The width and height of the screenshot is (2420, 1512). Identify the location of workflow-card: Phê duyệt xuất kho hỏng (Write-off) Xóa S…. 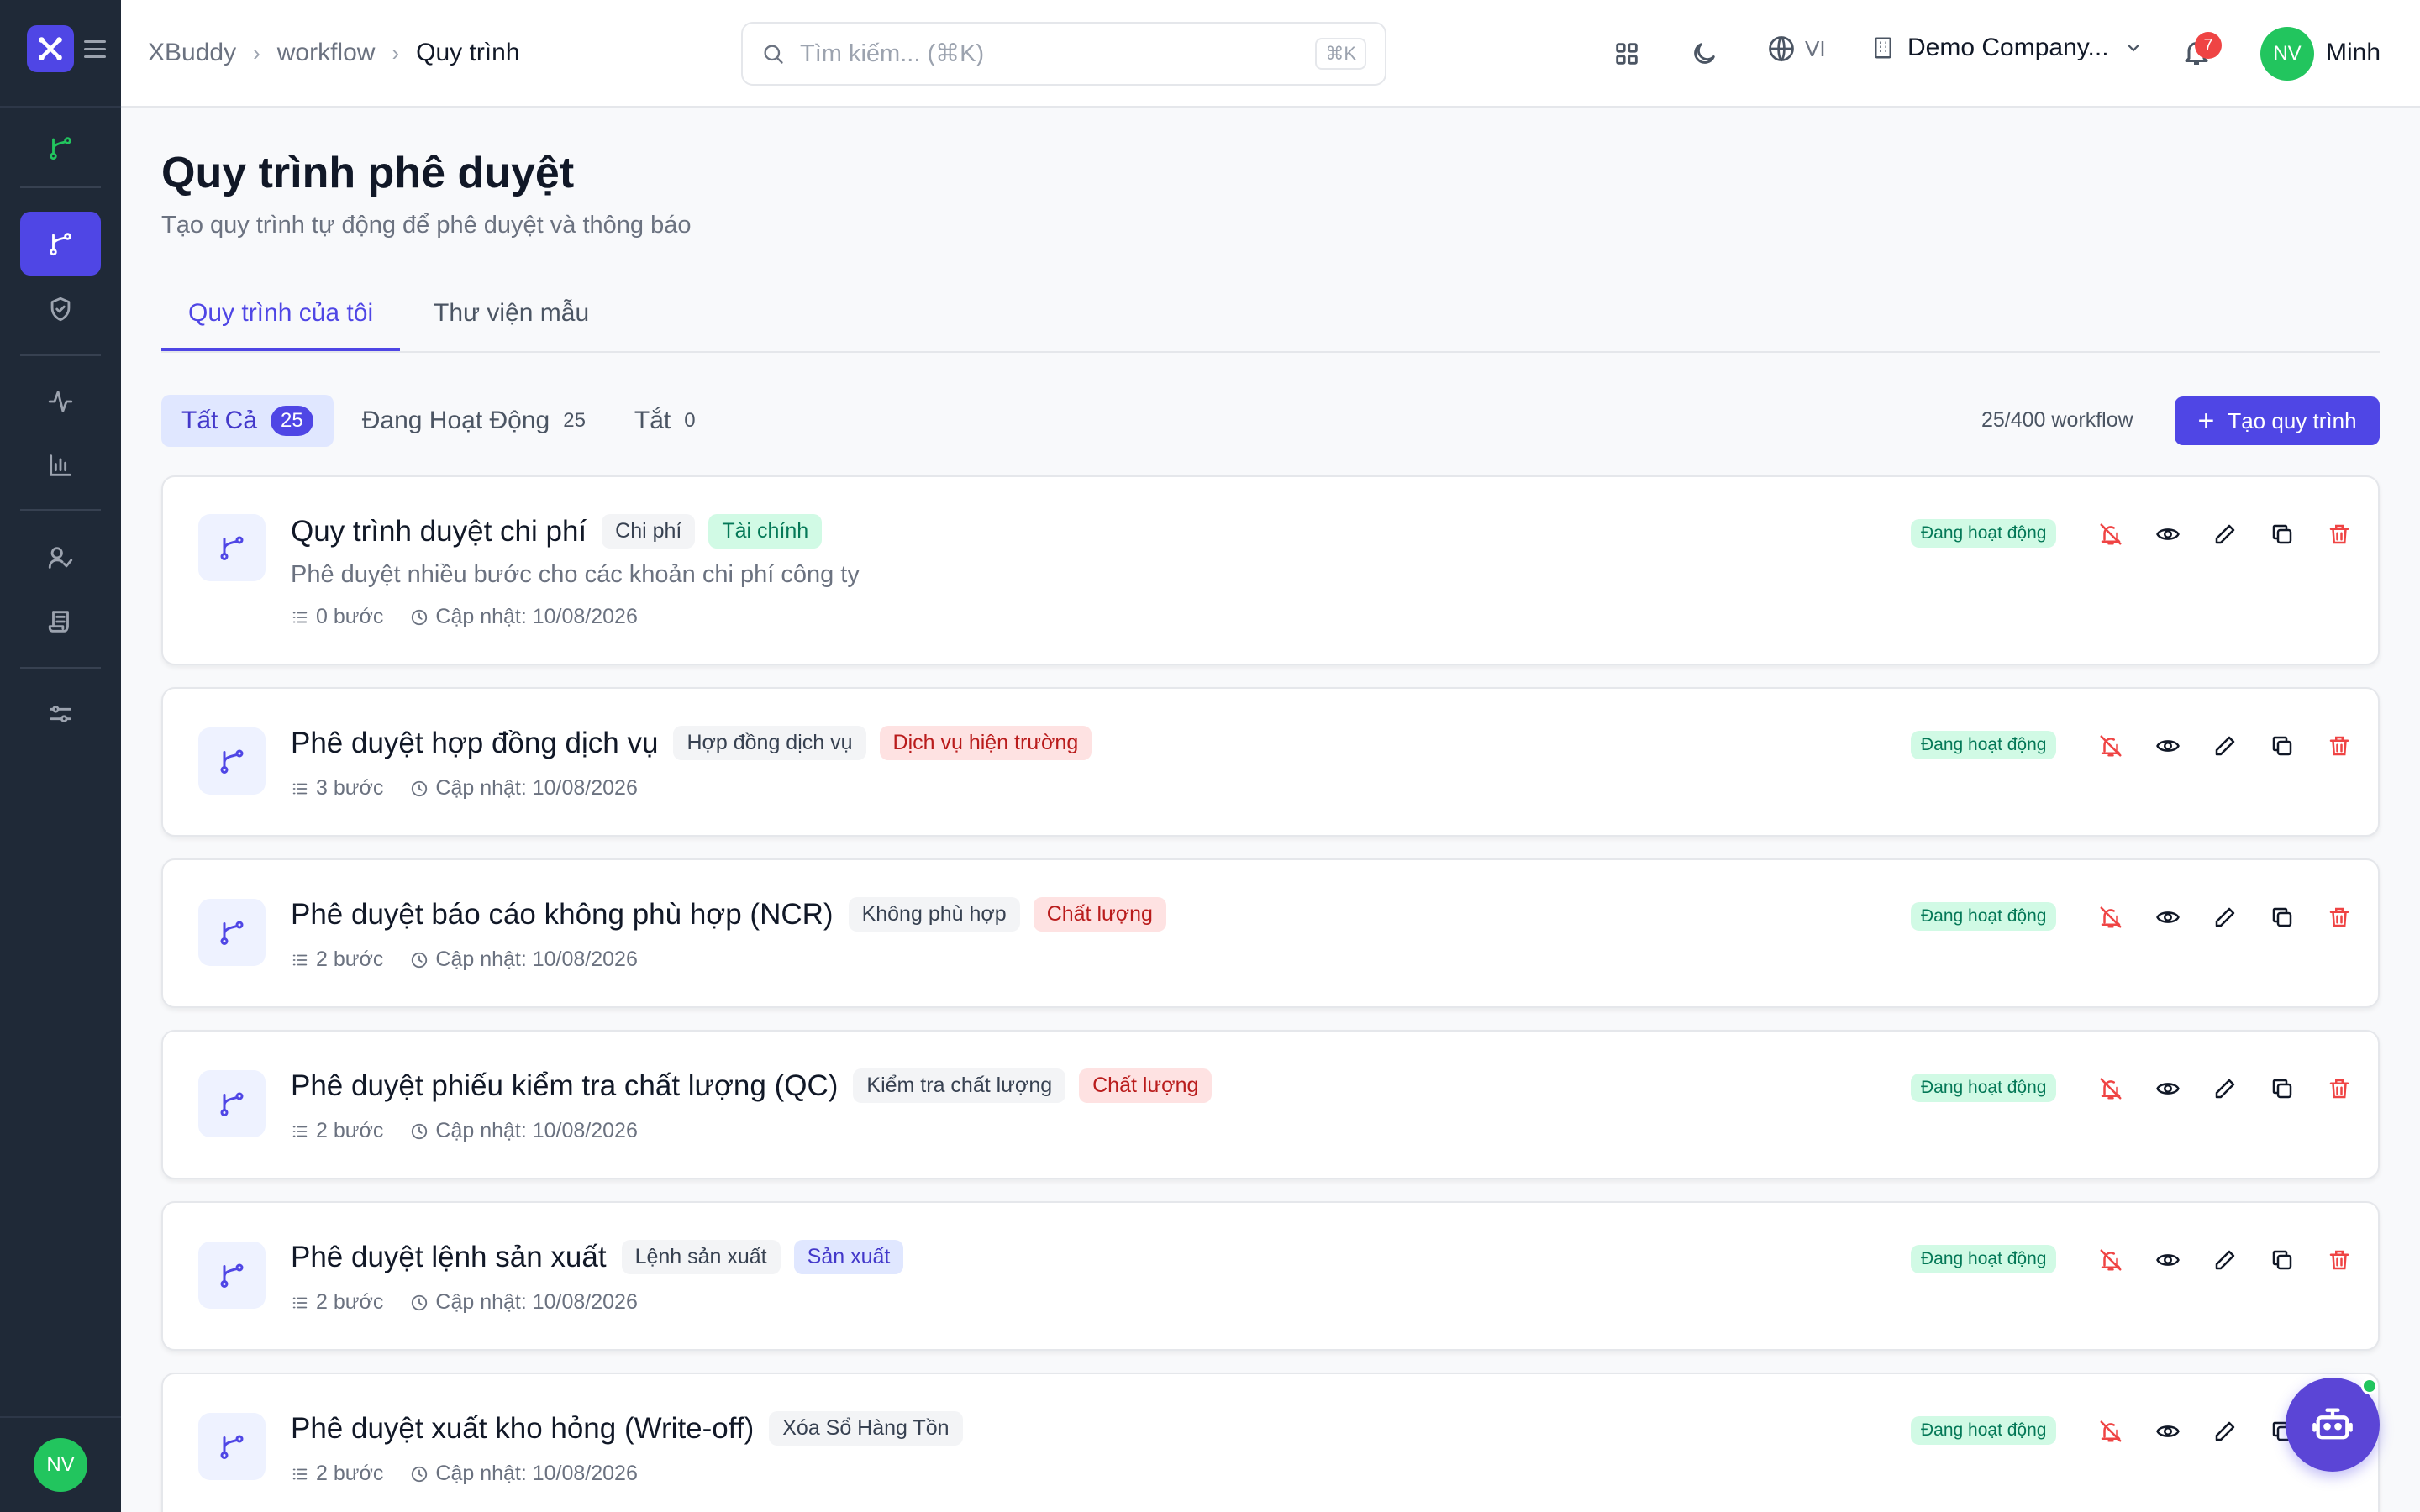
(1270, 1442).